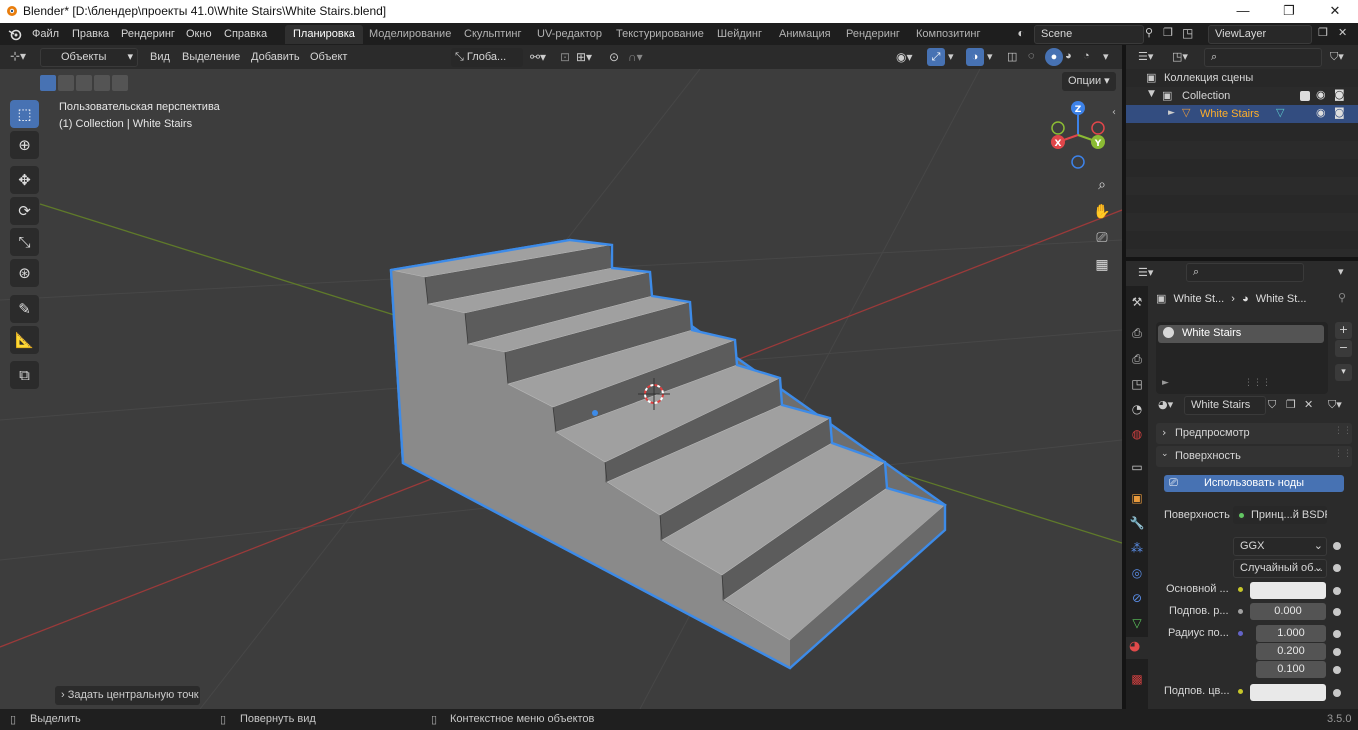 The width and height of the screenshot is (1358, 730). What do you see at coordinates (1242, 78) in the screenshot?
I see `outliner-row-scene: ▣ Коллекция сцены` at bounding box center [1242, 78].